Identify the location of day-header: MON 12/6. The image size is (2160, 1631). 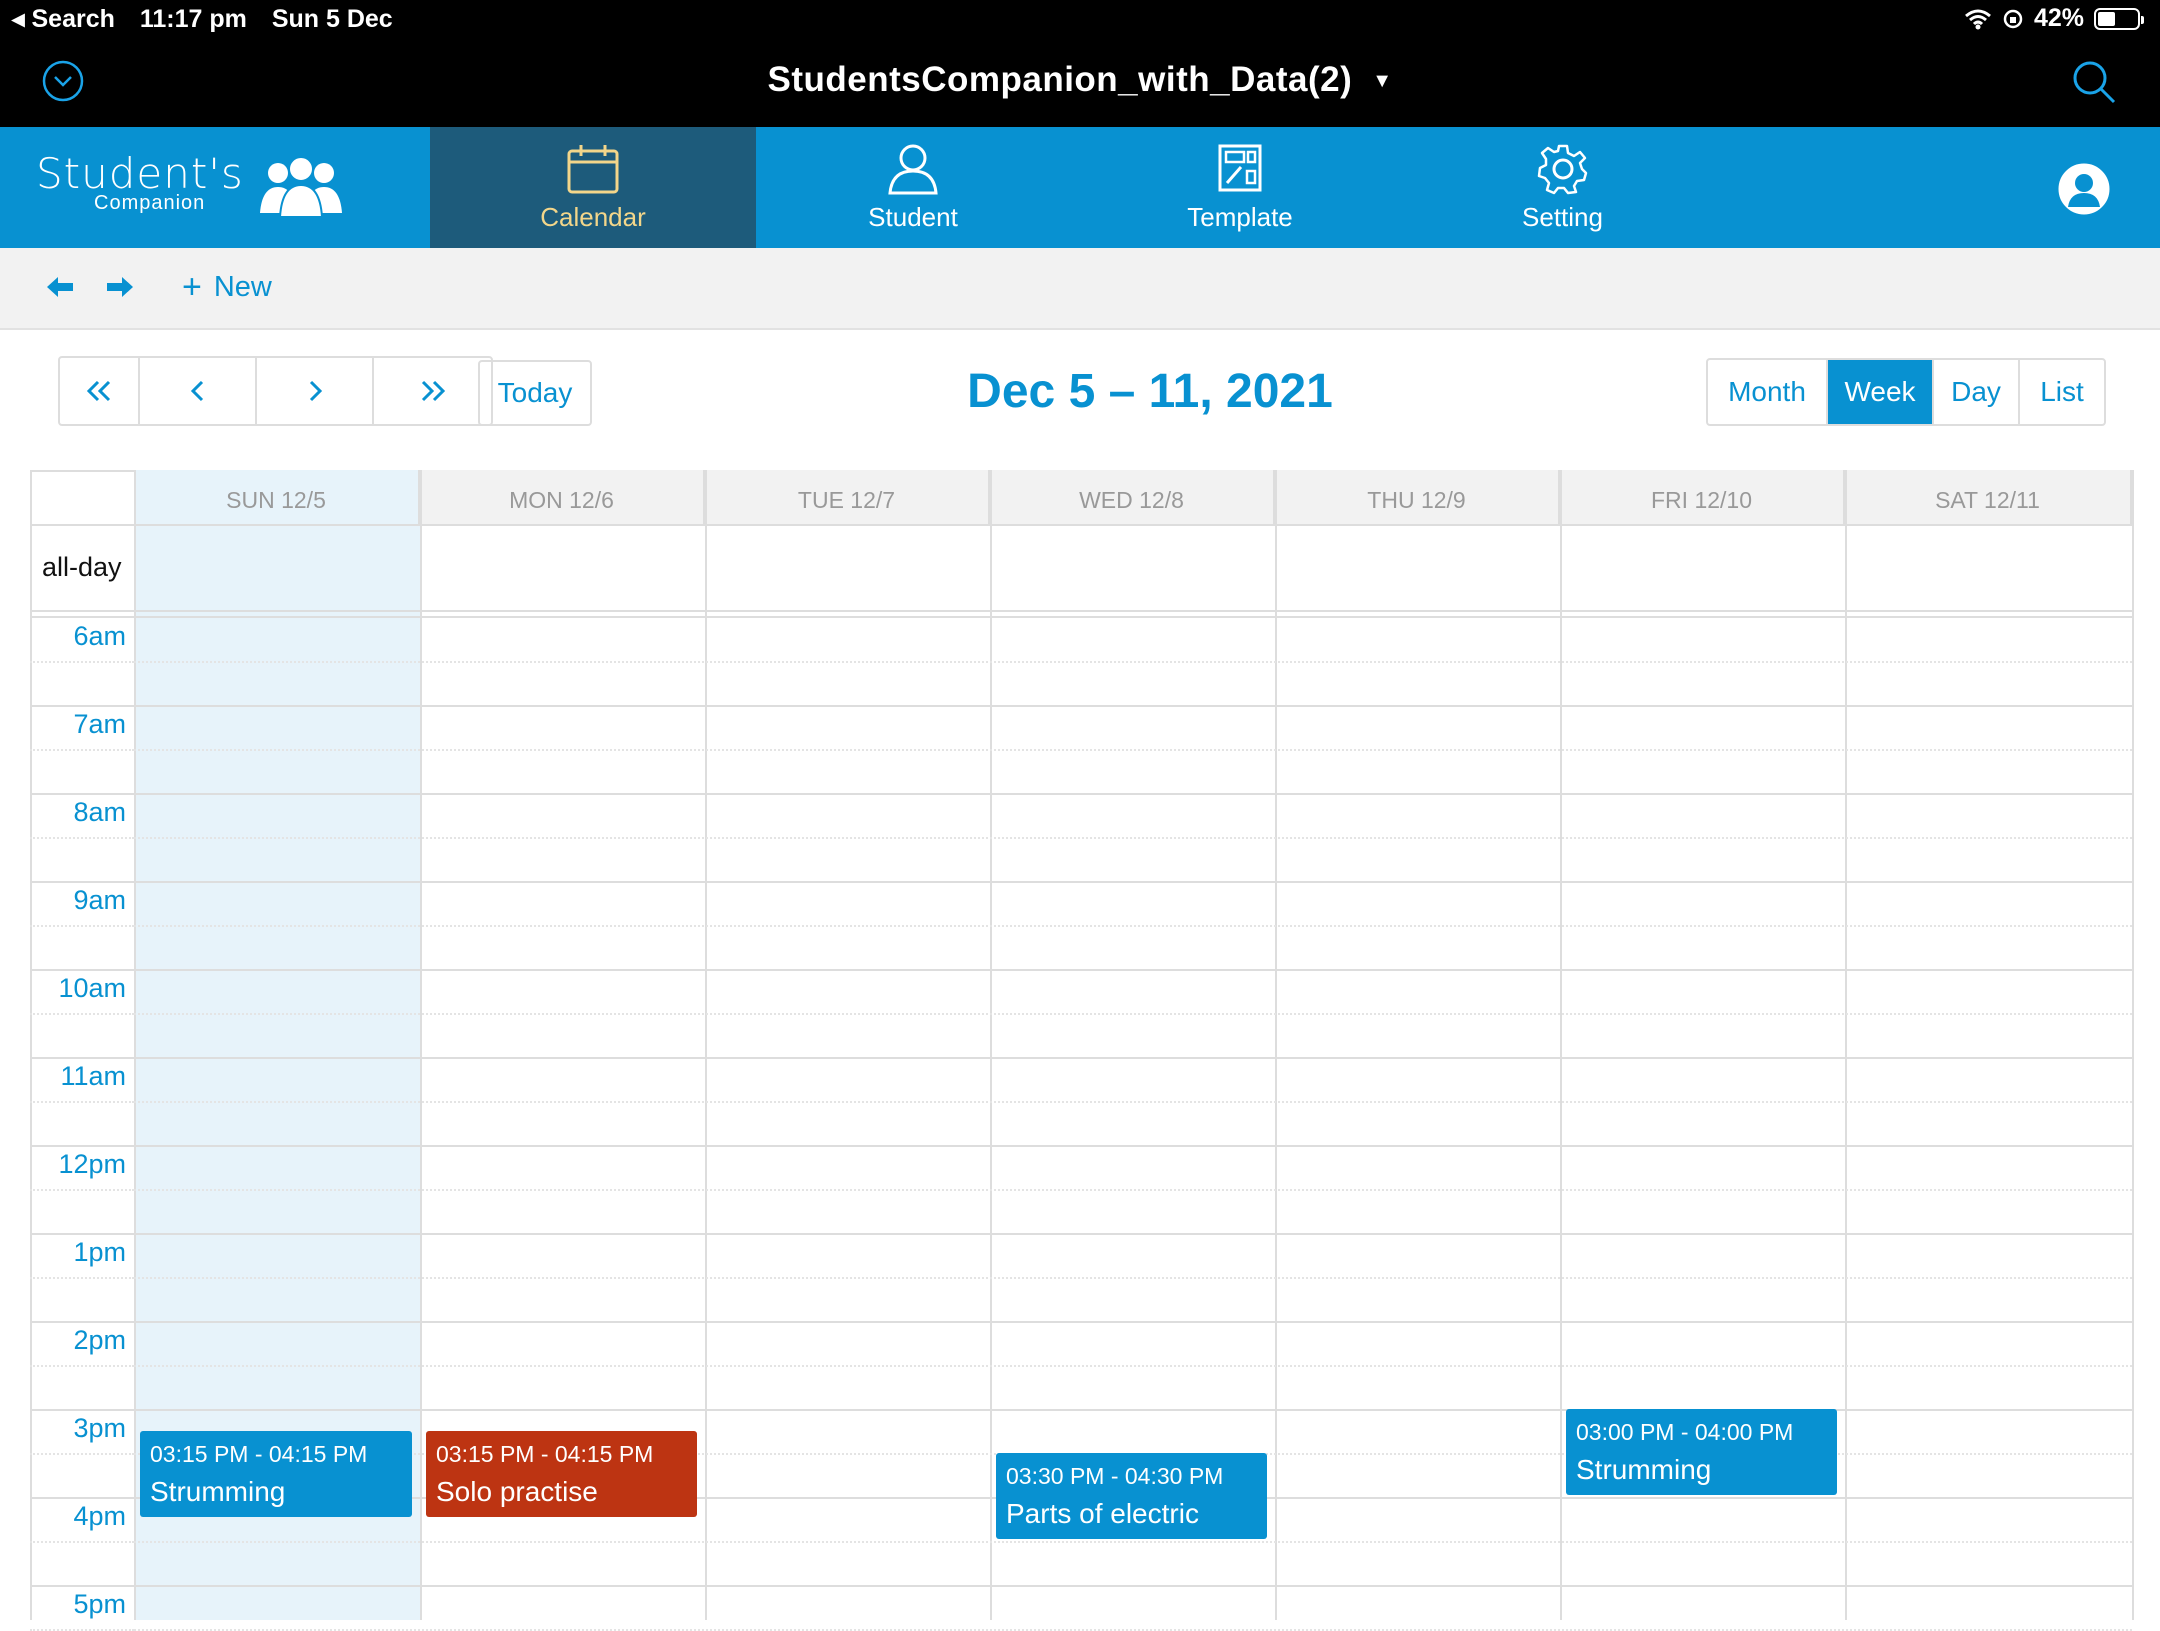
(562, 498).